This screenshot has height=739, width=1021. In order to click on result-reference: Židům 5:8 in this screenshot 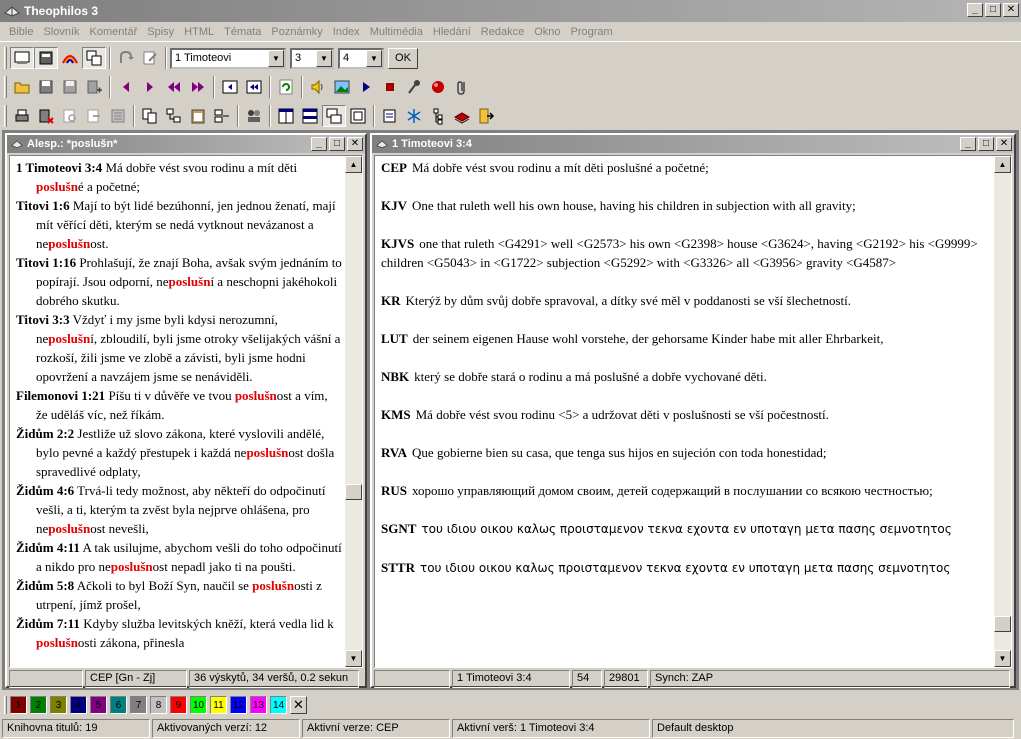, I will do `click(45, 585)`.